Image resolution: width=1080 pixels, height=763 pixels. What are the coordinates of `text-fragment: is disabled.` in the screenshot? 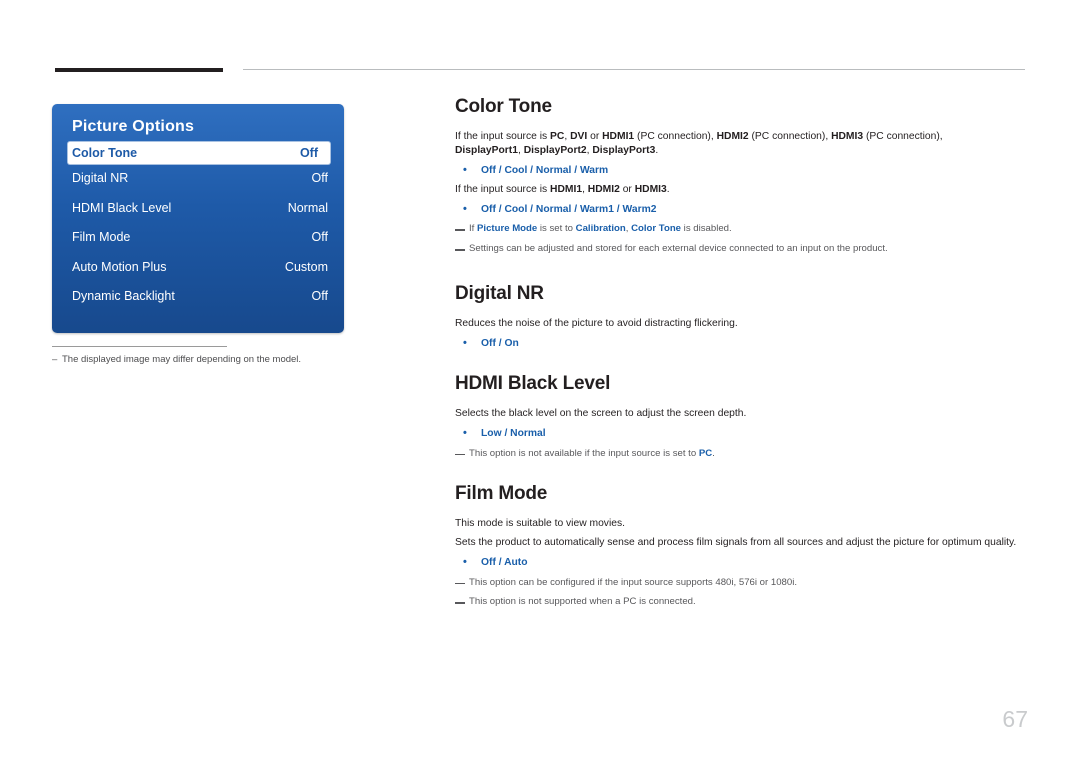 It's located at (706, 229).